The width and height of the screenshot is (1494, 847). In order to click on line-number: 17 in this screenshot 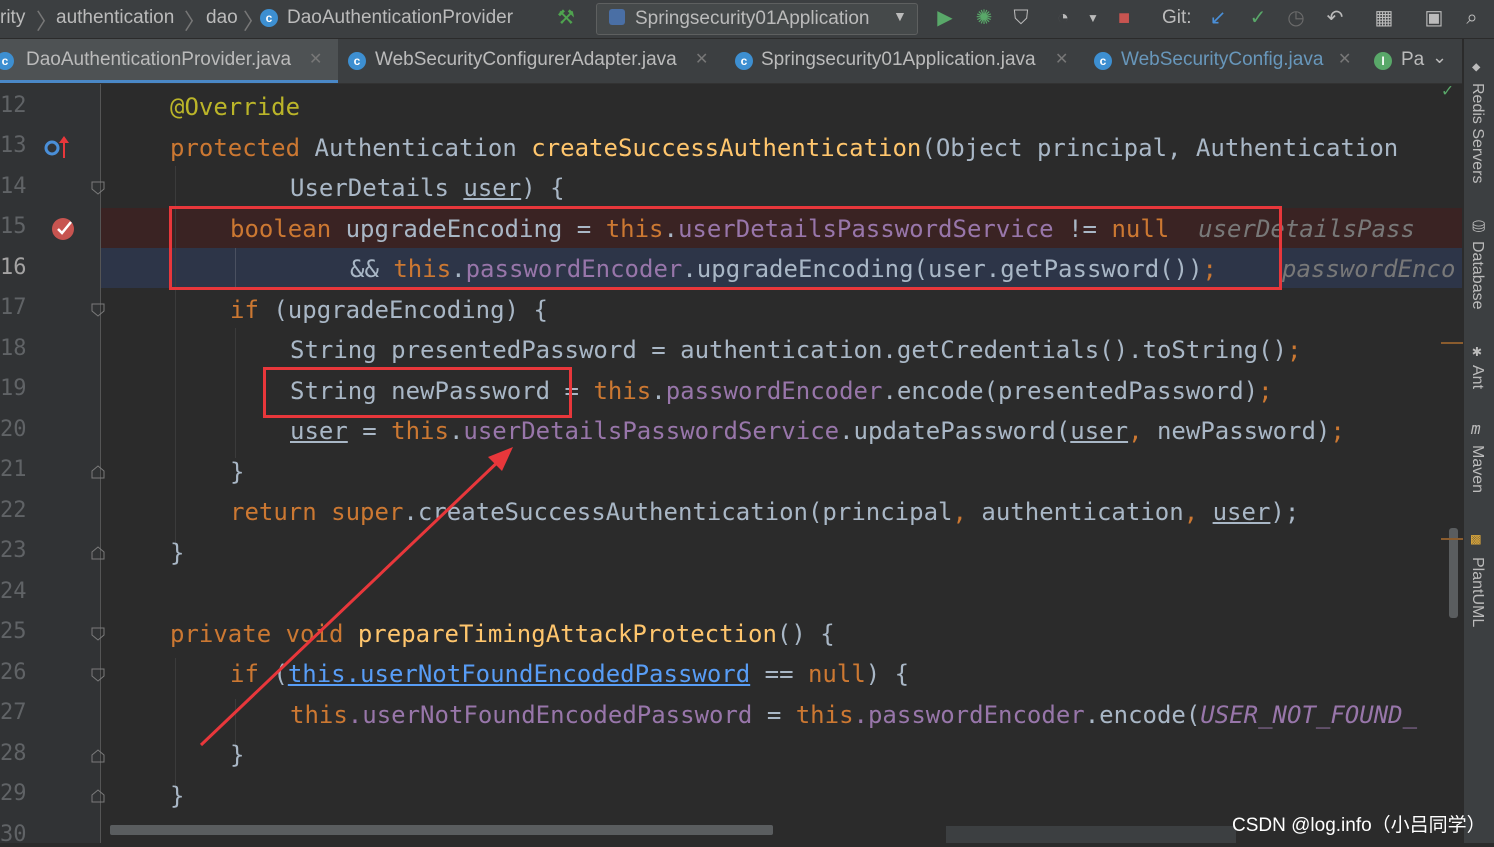, I will do `click(13, 307)`.